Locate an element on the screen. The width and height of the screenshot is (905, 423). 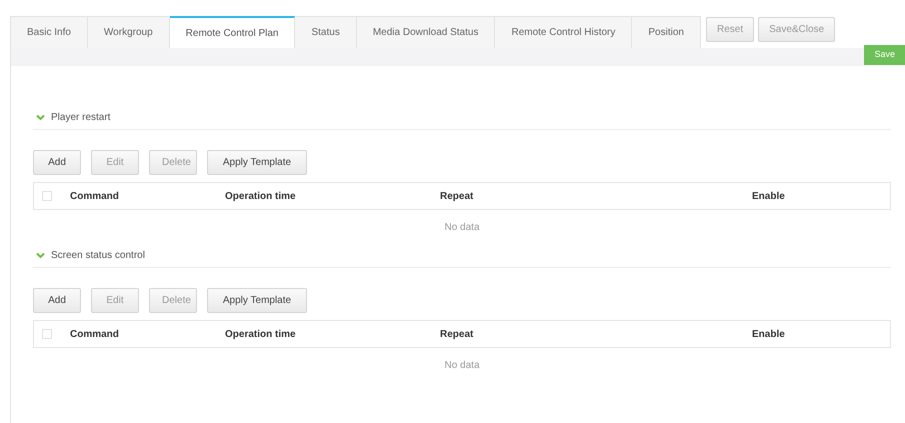
tab: Status is located at coordinates (326, 32).